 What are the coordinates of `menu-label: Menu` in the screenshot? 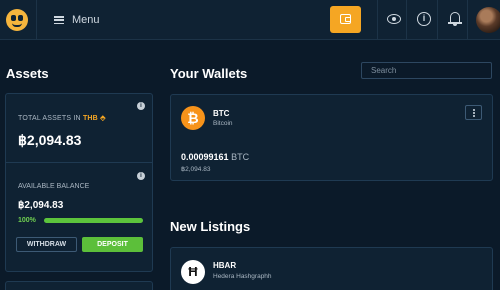 It's located at (86, 20).